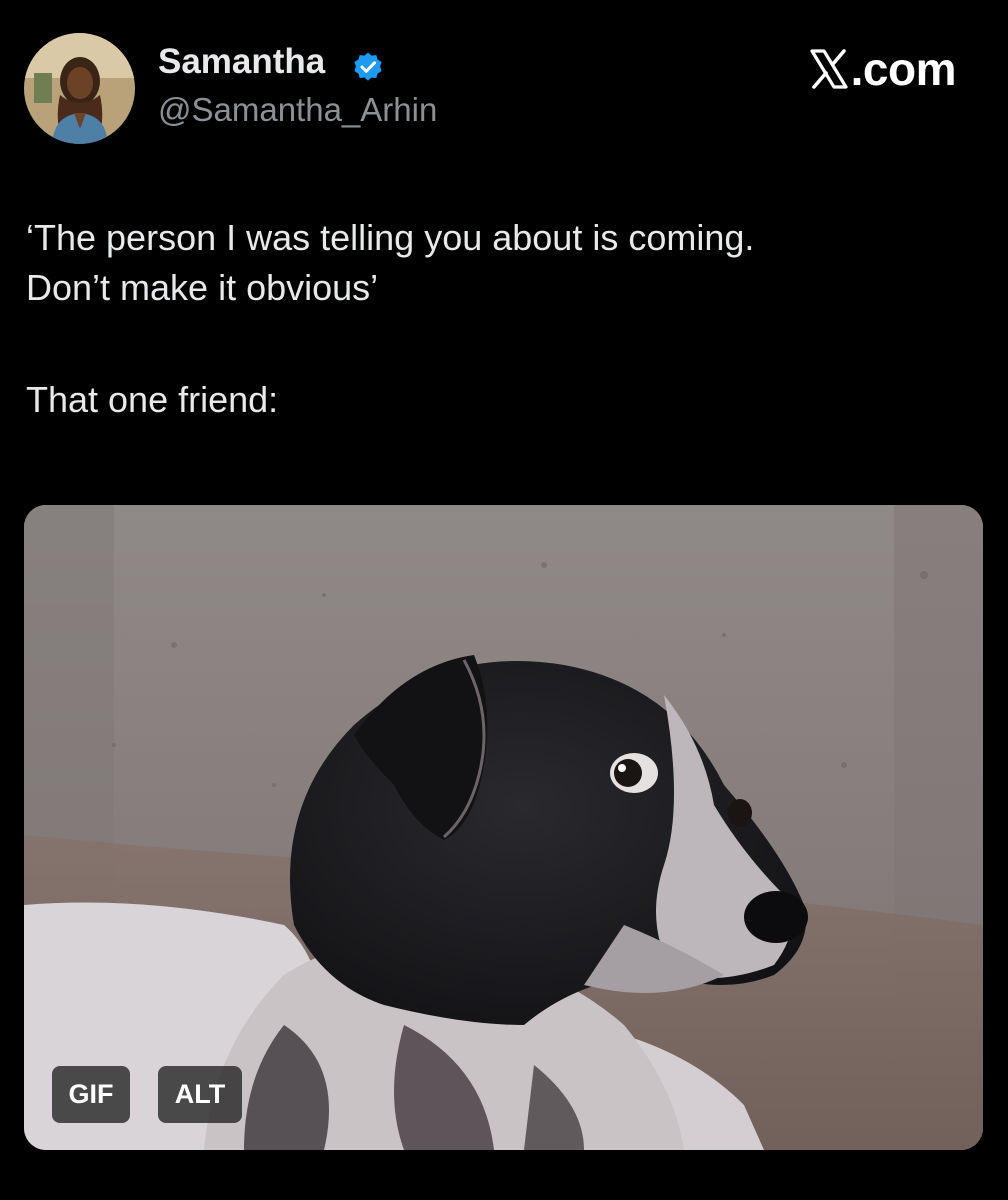 This screenshot has width=1008, height=1200. What do you see at coordinates (368, 67) in the screenshot?
I see `verified-badge-icon` at bounding box center [368, 67].